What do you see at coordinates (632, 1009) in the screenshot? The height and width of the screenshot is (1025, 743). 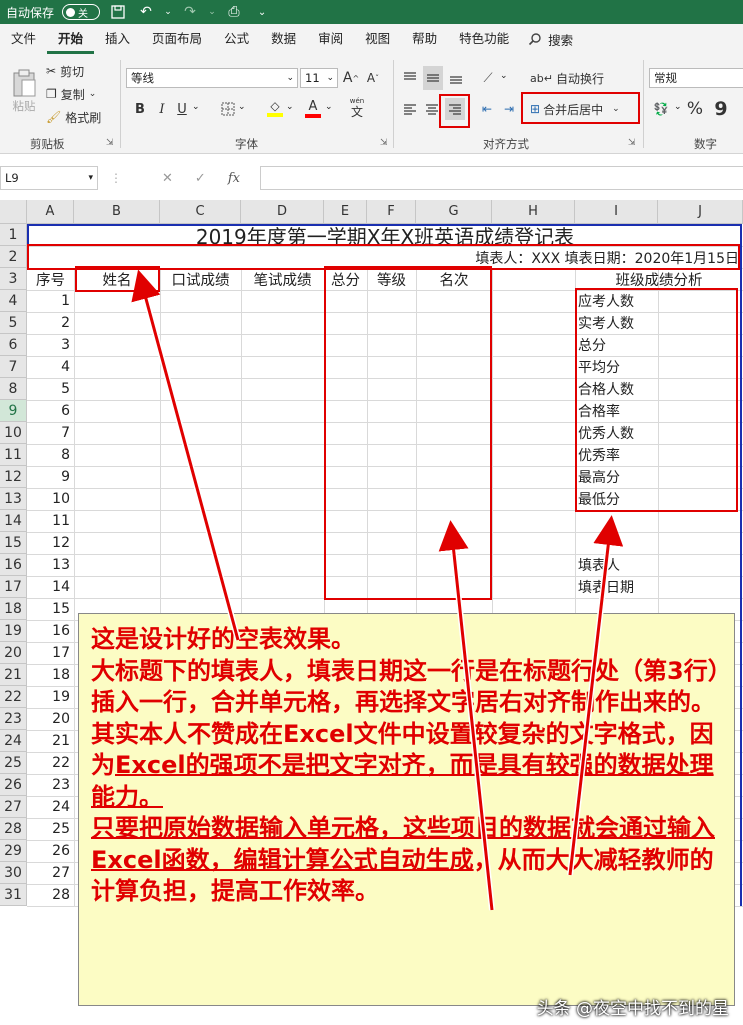 I see `watermark: 头条 @夜空中找不到的星` at bounding box center [632, 1009].